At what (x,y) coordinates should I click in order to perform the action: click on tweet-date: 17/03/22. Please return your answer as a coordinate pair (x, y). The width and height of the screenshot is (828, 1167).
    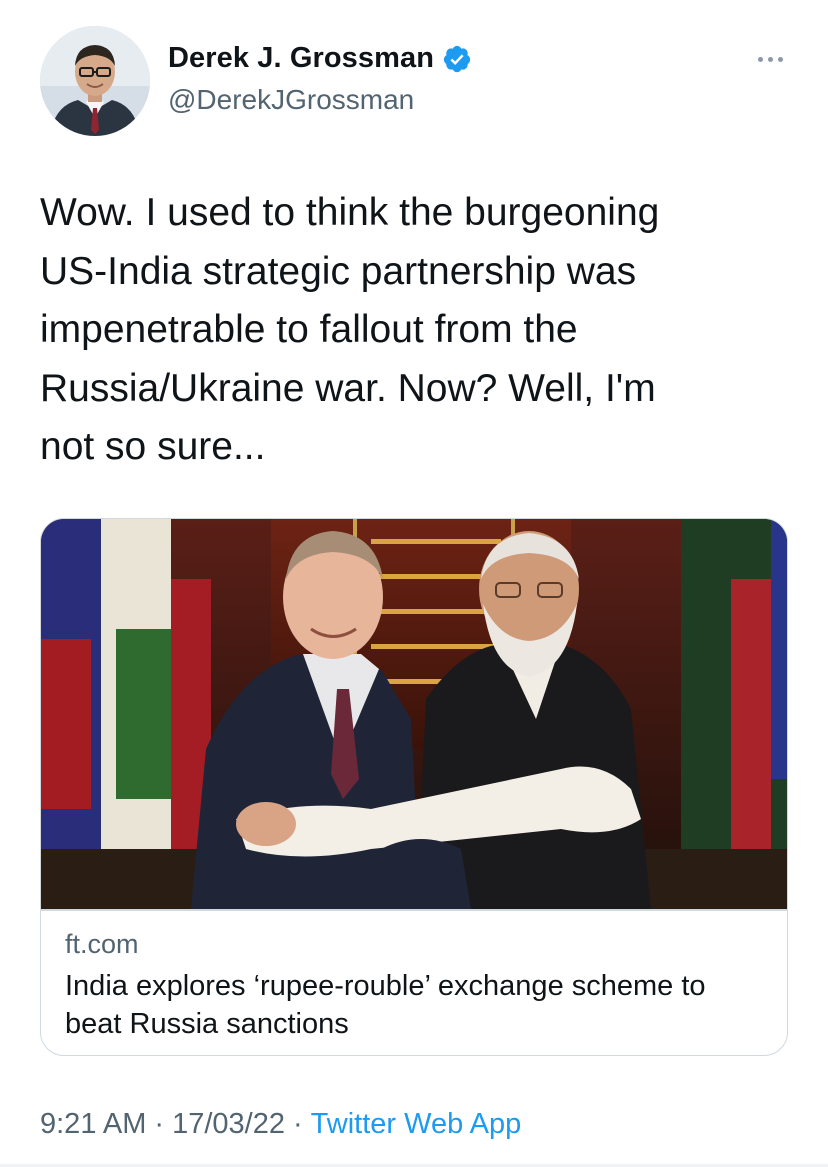
    Looking at the image, I should click on (228, 1124).